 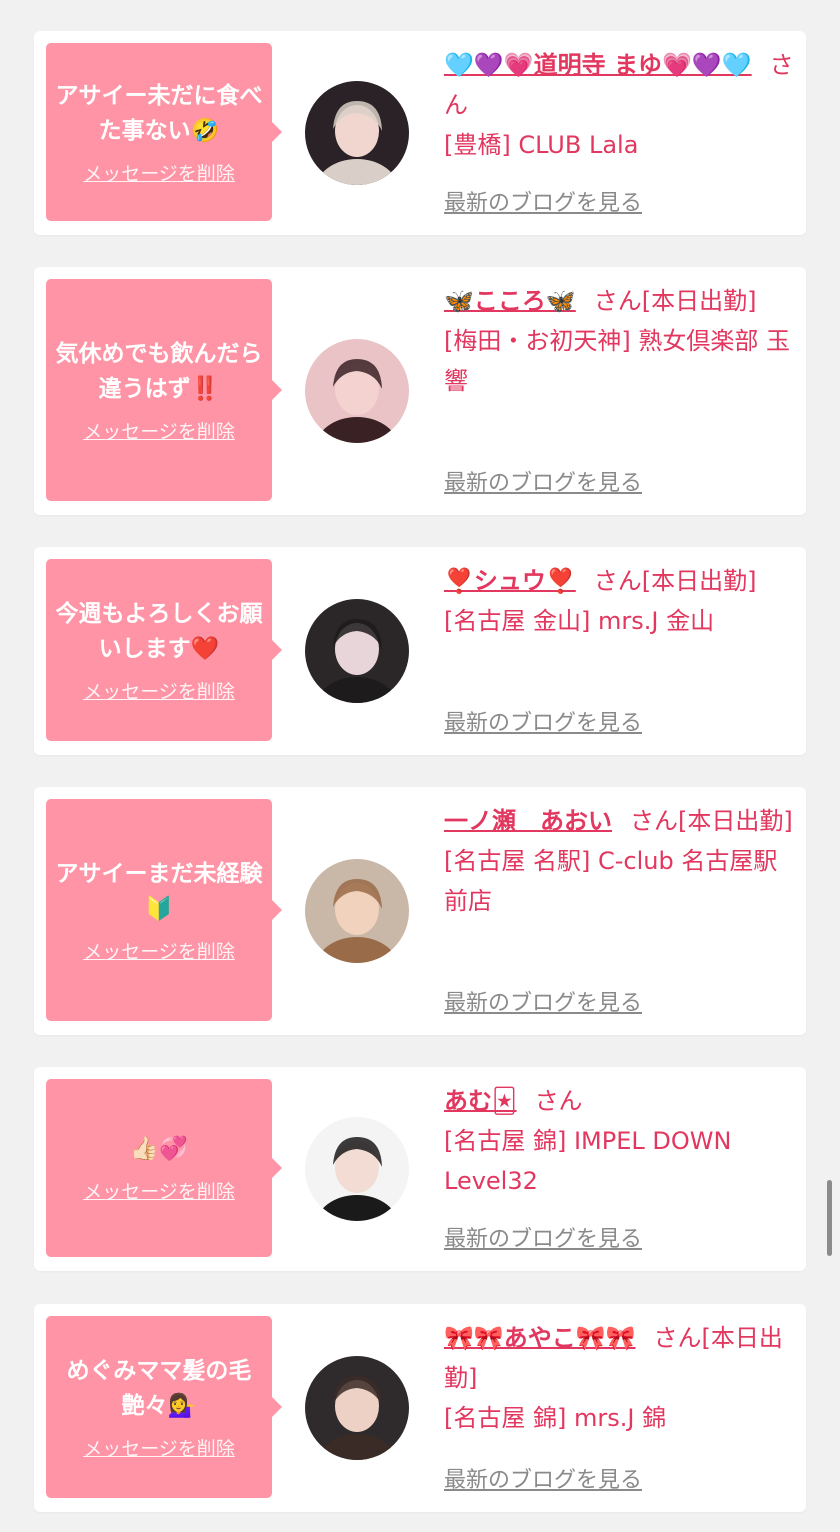 I want to click on message-bubble: 今週もよろしくお願いします❤️ メッセージを削除, so click(x=164, y=650).